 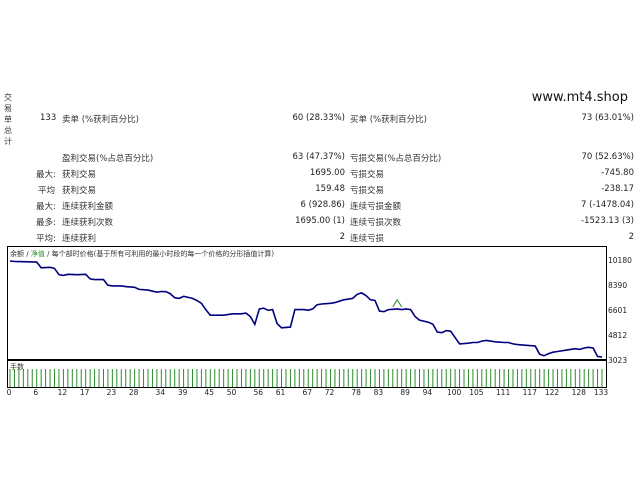 I want to click on x-tick-label: 0, so click(x=9, y=392).